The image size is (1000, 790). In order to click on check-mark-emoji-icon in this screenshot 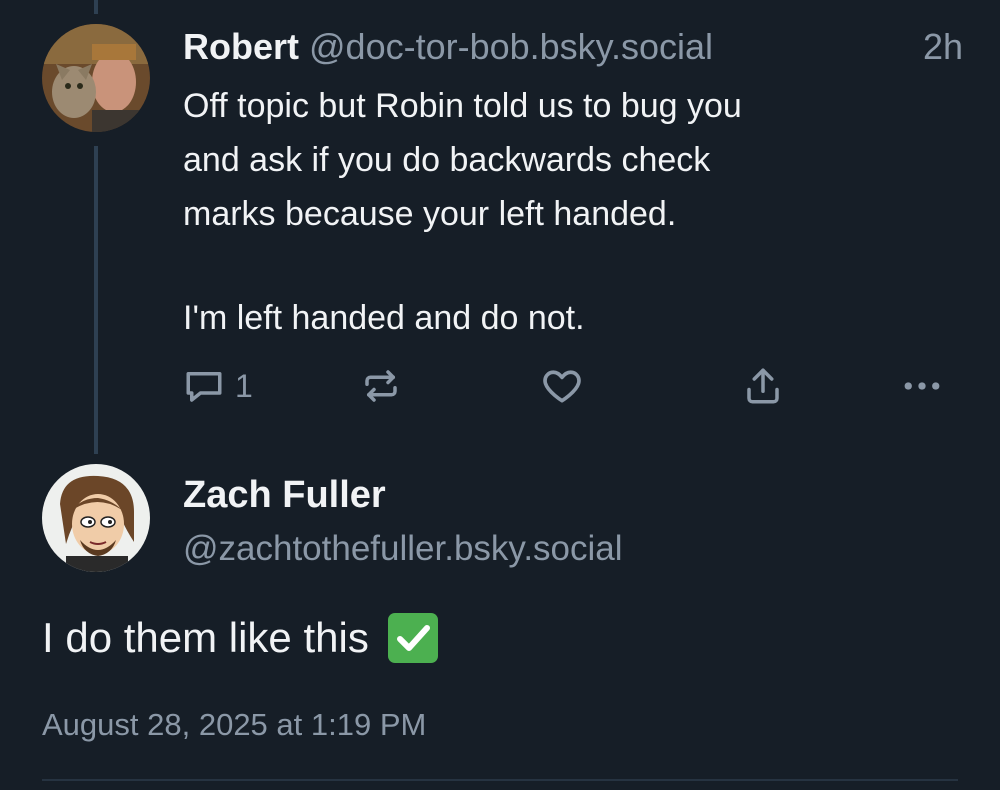, I will do `click(413, 638)`.